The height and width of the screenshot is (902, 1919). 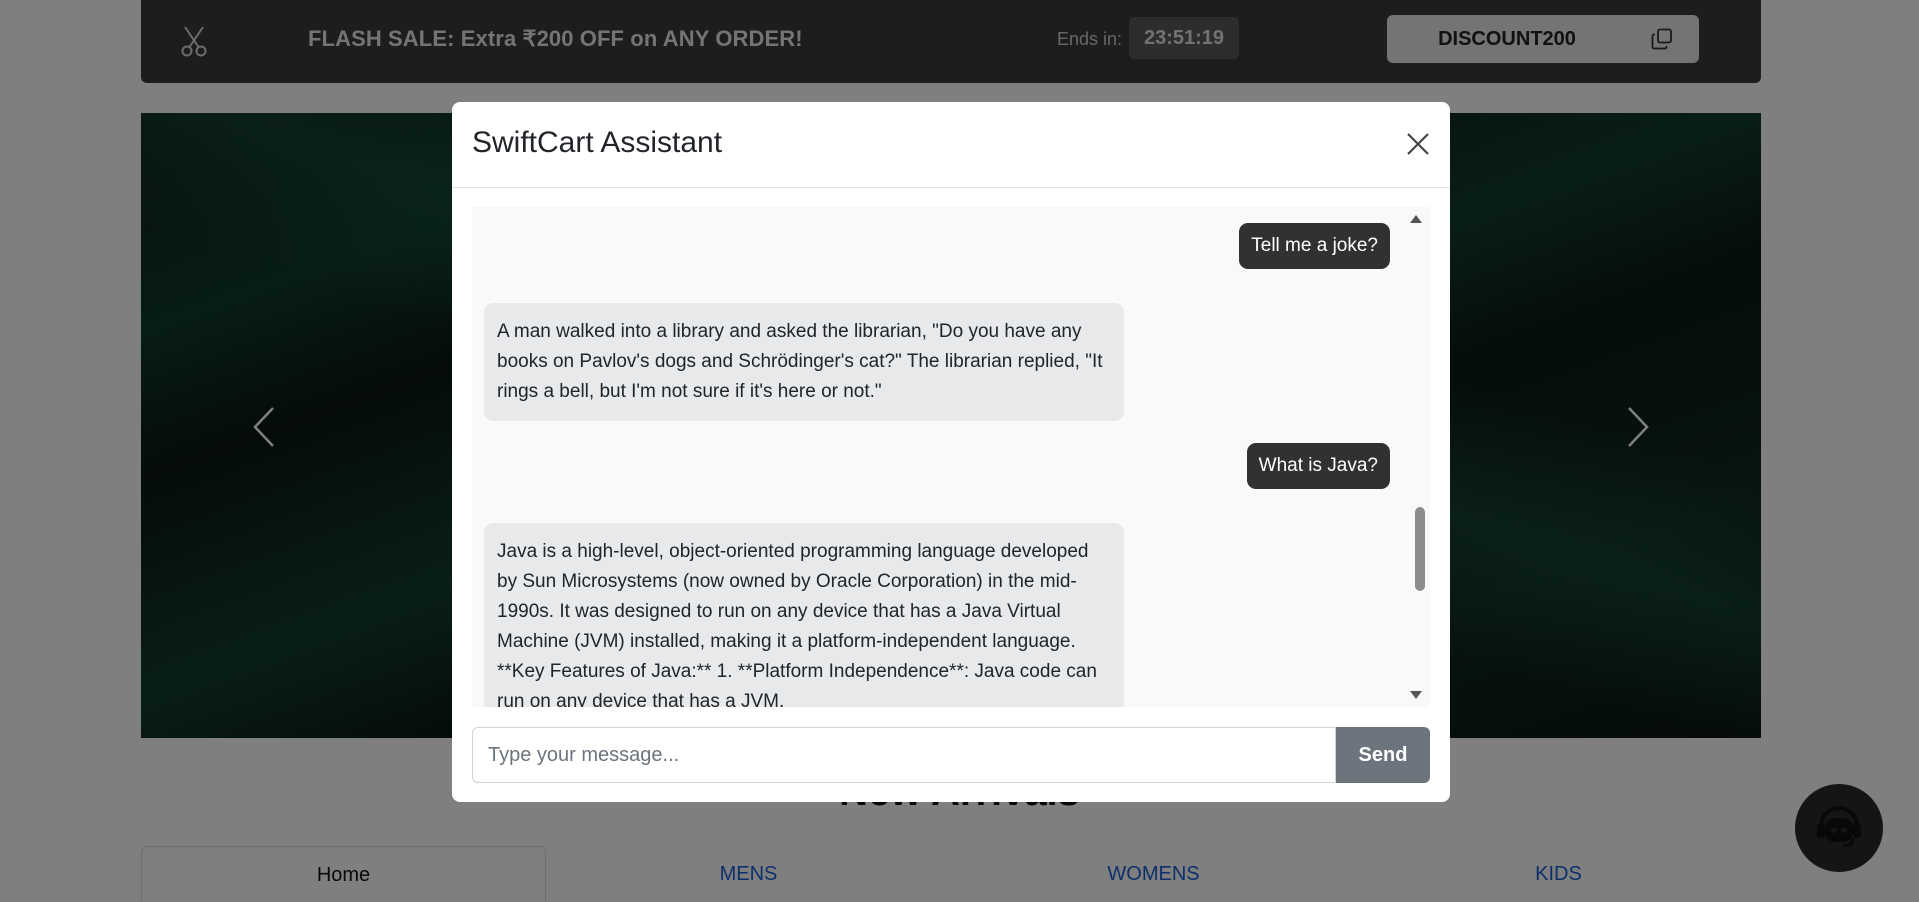 I want to click on chat-input-row: Send, so click(x=951, y=755).